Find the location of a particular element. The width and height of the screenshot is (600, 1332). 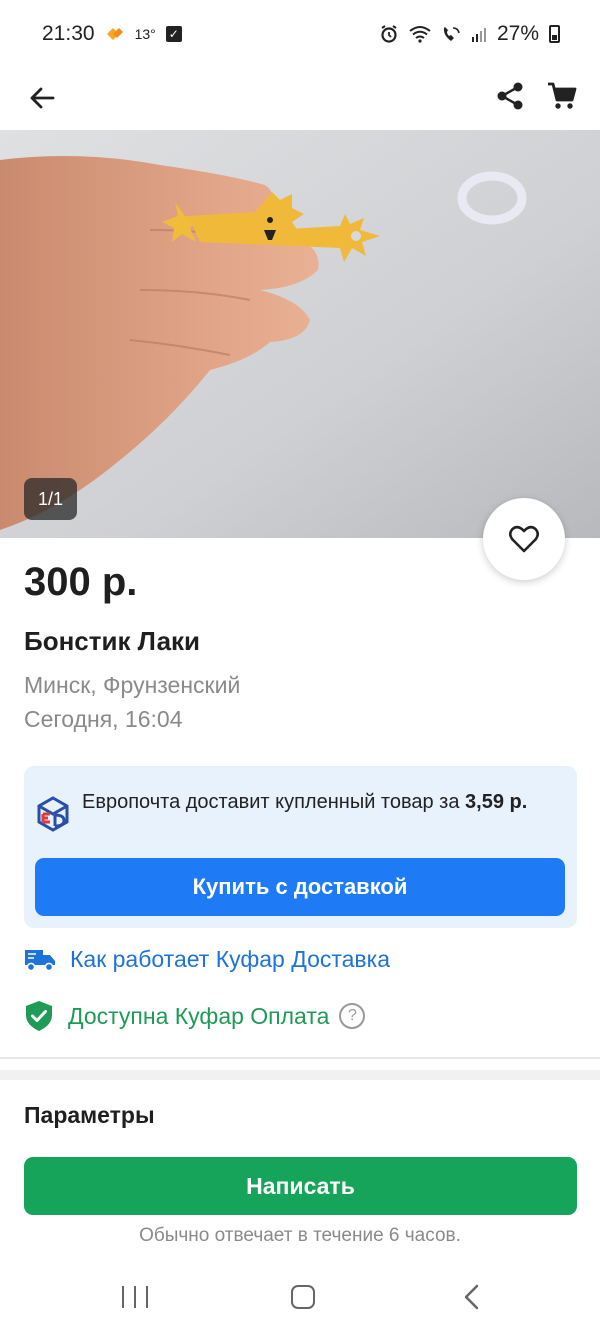

truck-icon is located at coordinates (40, 960).